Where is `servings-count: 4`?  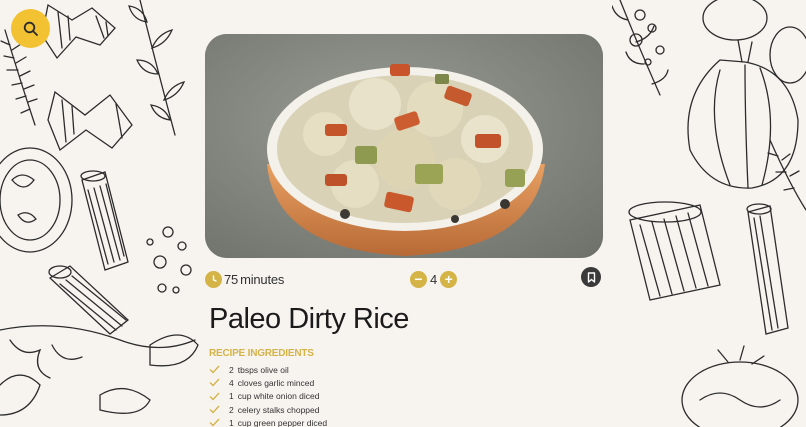
servings-count: 4 is located at coordinates (434, 279).